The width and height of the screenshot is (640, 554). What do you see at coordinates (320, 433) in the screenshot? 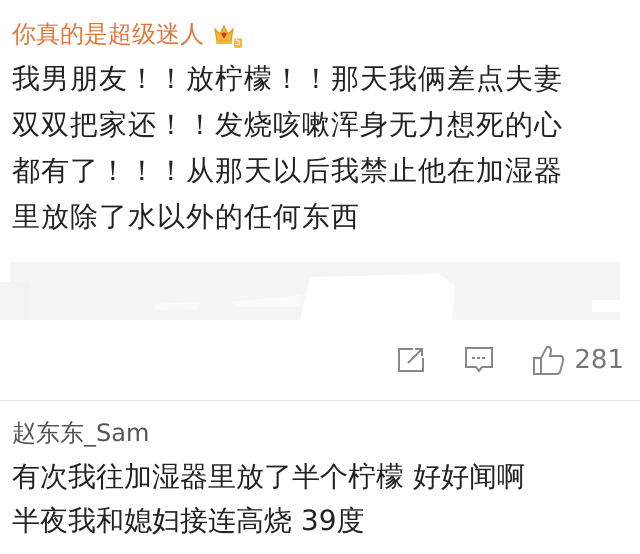
I see `username: 赵东东_Sam` at bounding box center [320, 433].